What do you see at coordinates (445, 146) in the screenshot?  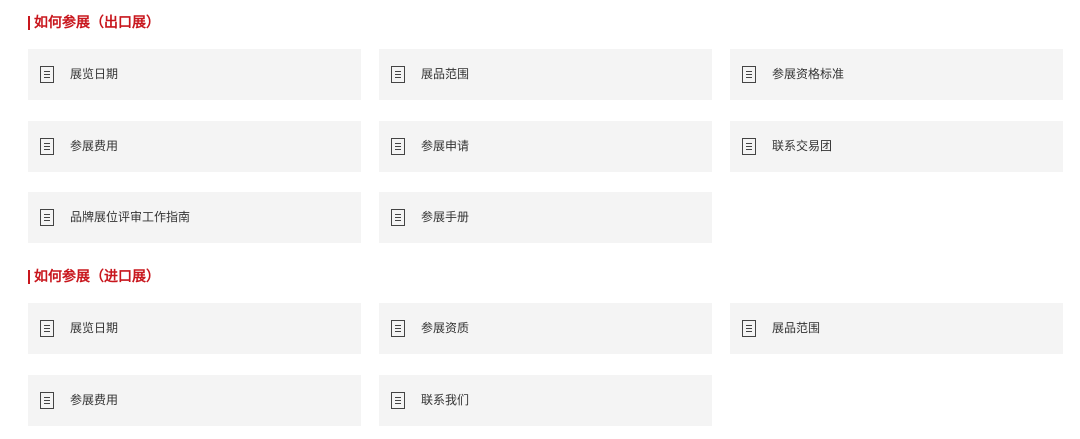 I see `link-card-label: 参展申请` at bounding box center [445, 146].